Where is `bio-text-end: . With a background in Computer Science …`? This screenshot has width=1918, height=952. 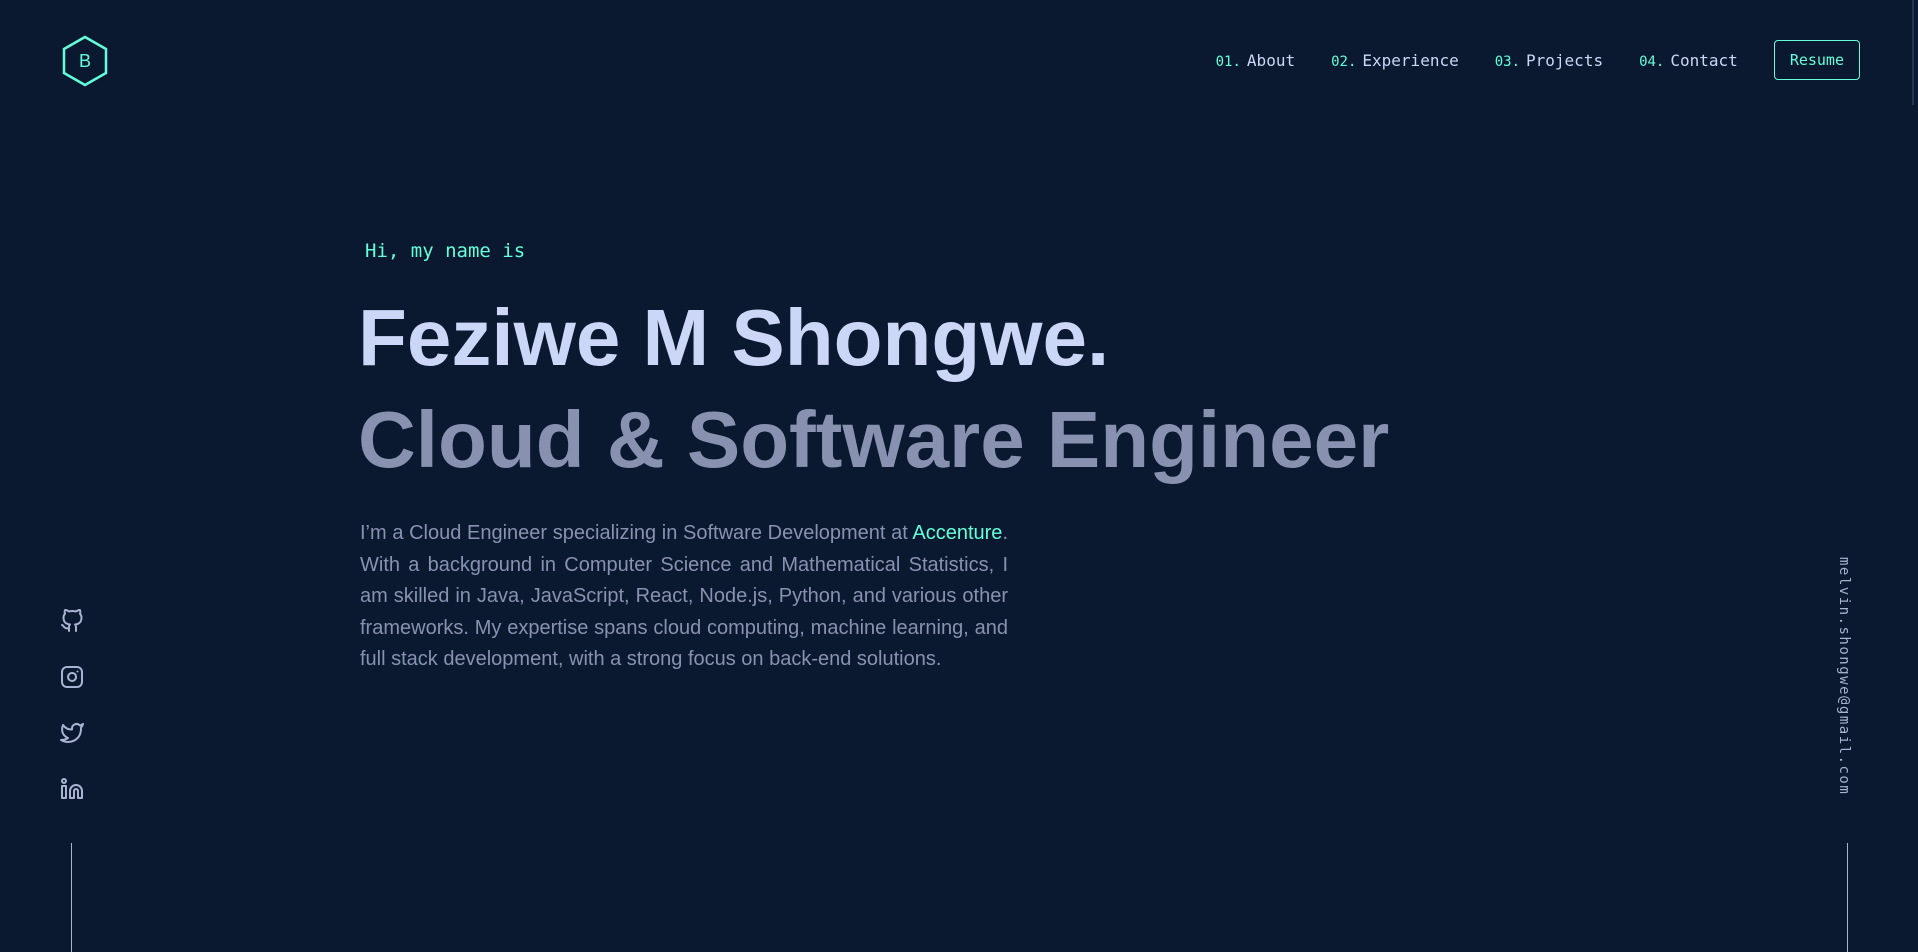 bio-text-end: . With a background in Computer Science … is located at coordinates (684, 596).